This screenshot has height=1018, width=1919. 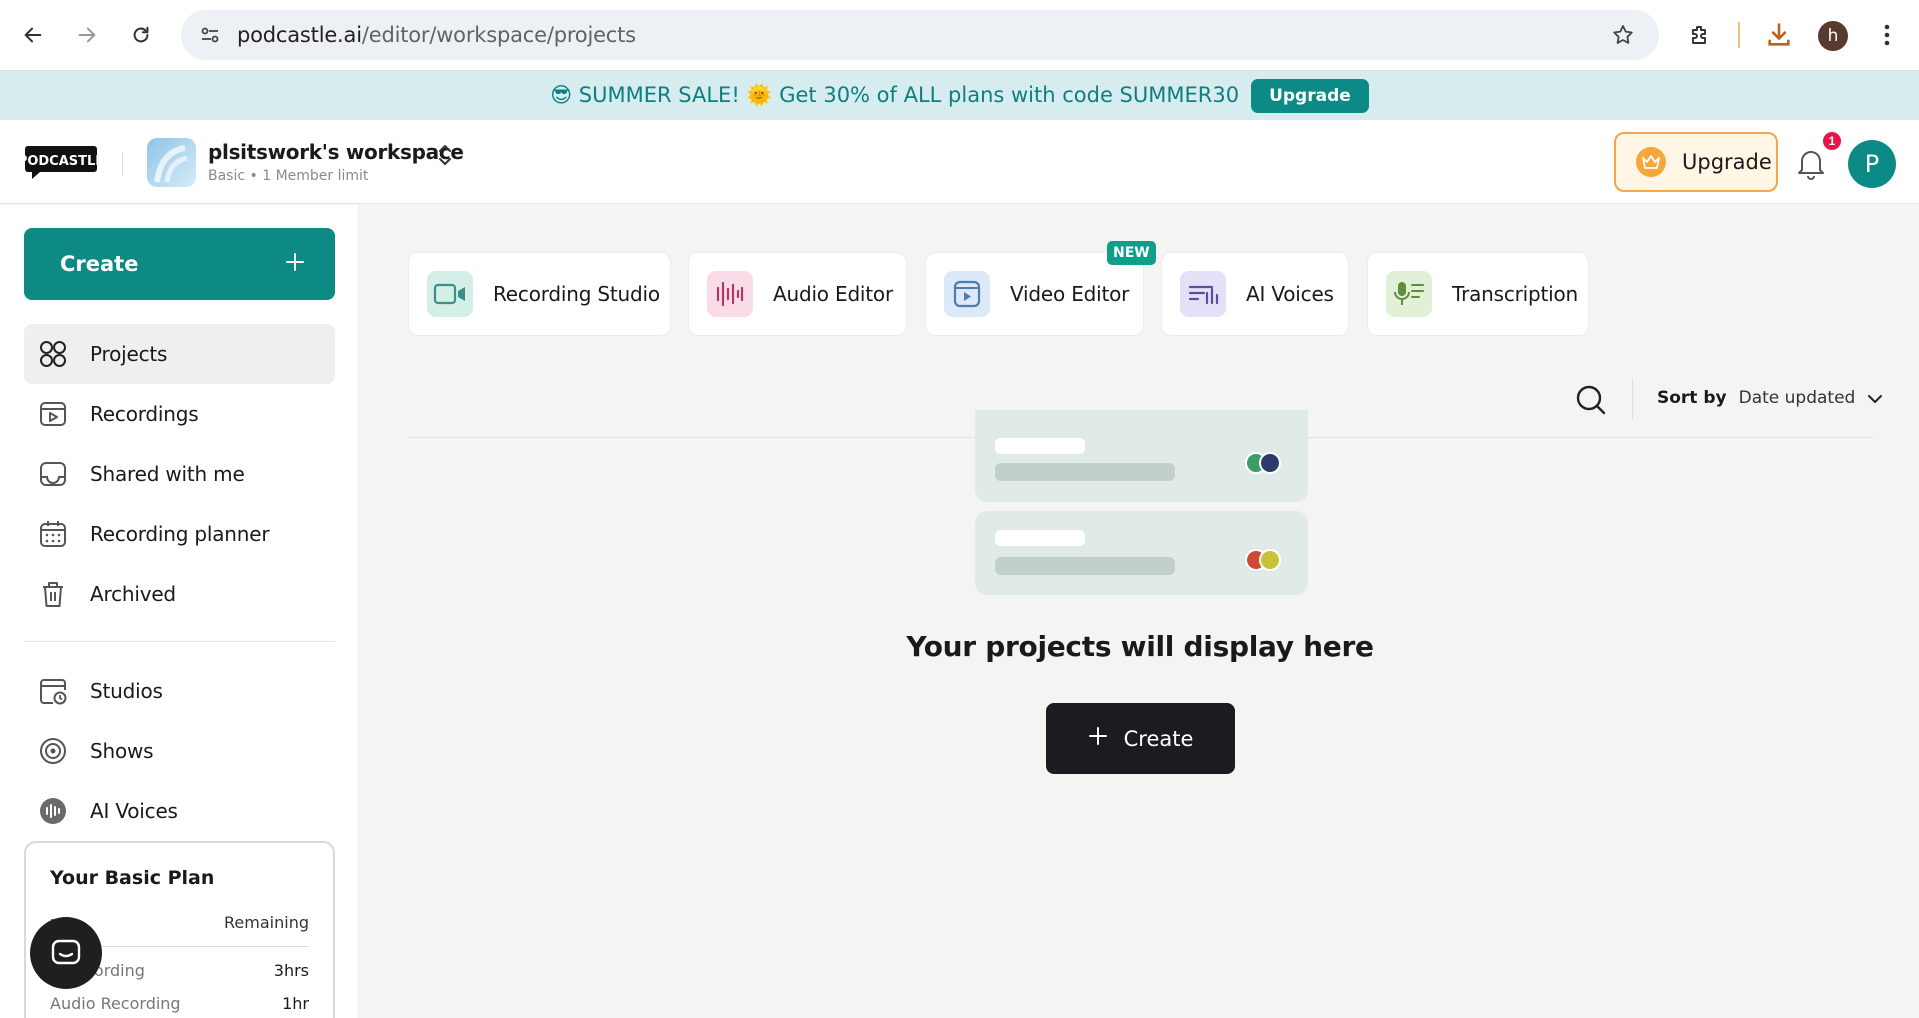 What do you see at coordinates (1409, 294) in the screenshot?
I see `mic-text-icon` at bounding box center [1409, 294].